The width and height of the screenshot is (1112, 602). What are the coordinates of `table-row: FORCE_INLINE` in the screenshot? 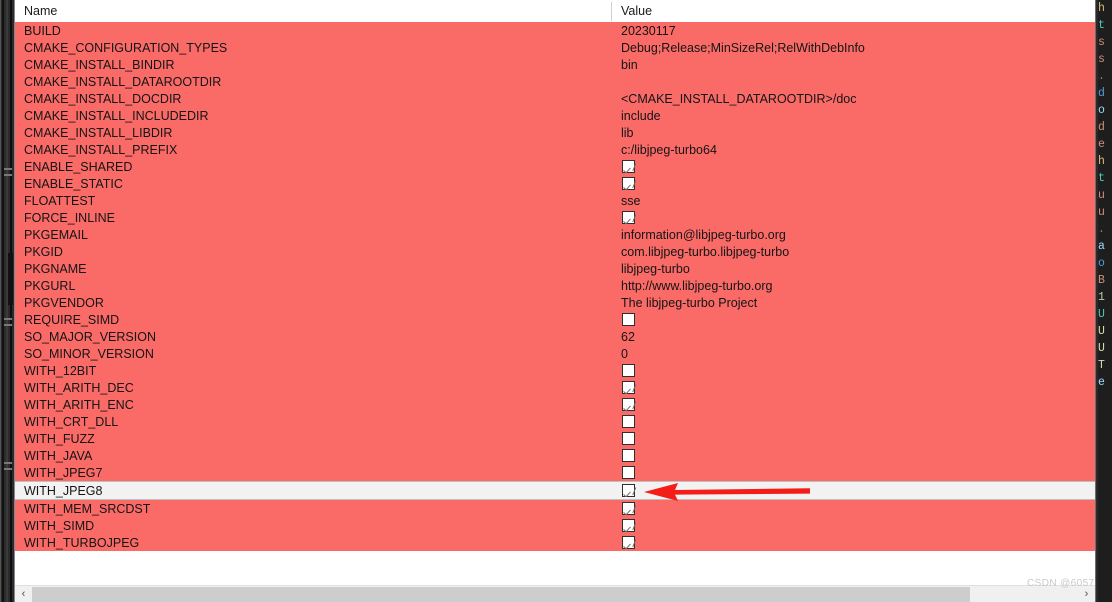 It's located at (555, 217).